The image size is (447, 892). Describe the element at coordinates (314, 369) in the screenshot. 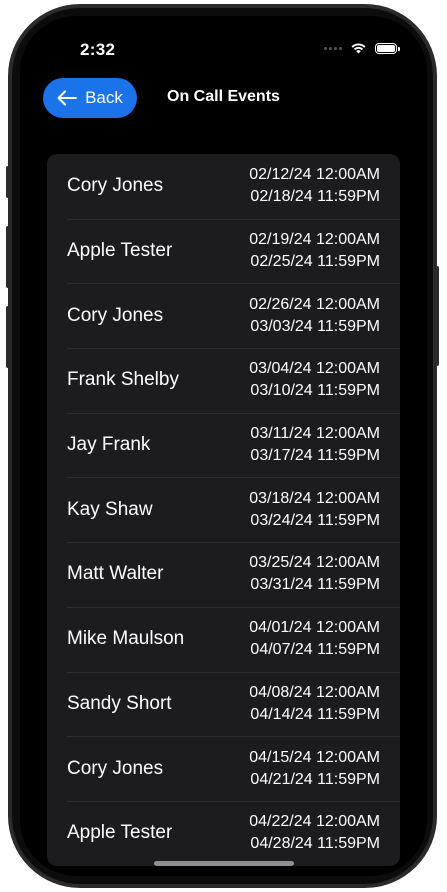

I see `event-start: 03/04/24 12:00AM` at that location.